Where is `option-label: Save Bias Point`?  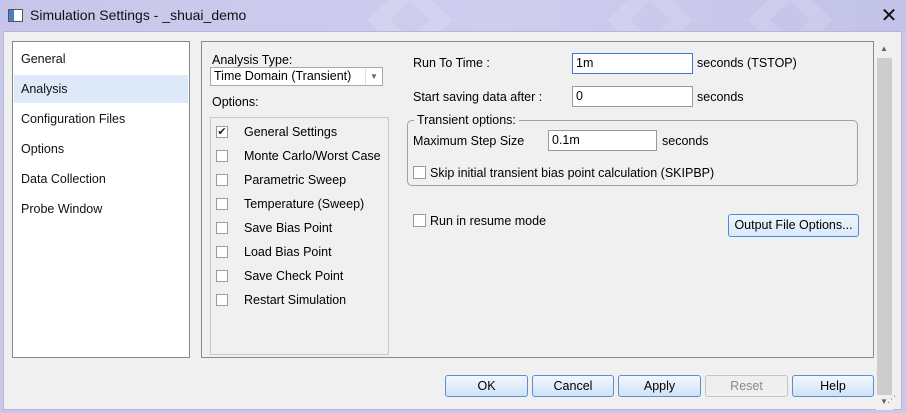
option-label: Save Bias Point is located at coordinates (288, 228).